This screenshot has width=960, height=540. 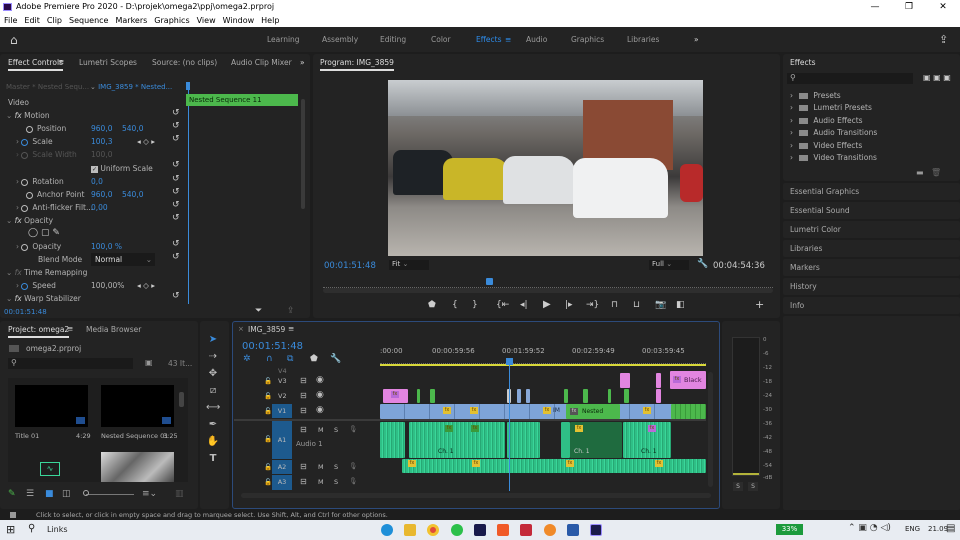 What do you see at coordinates (476, 495) in the screenshot?
I see `timeline-horizontal-scrollbar` at bounding box center [476, 495].